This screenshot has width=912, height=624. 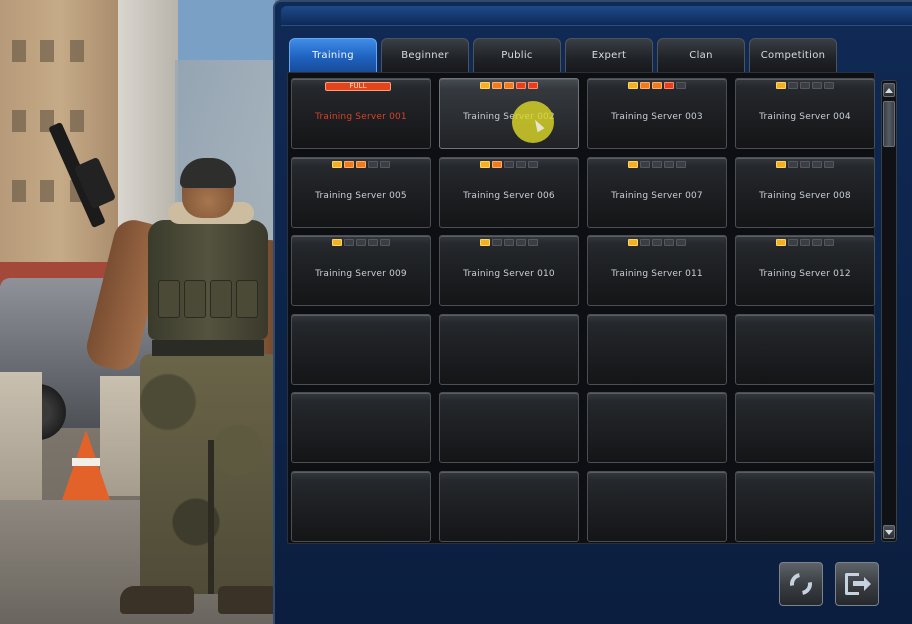 I want to click on exit-button, so click(x=857, y=584).